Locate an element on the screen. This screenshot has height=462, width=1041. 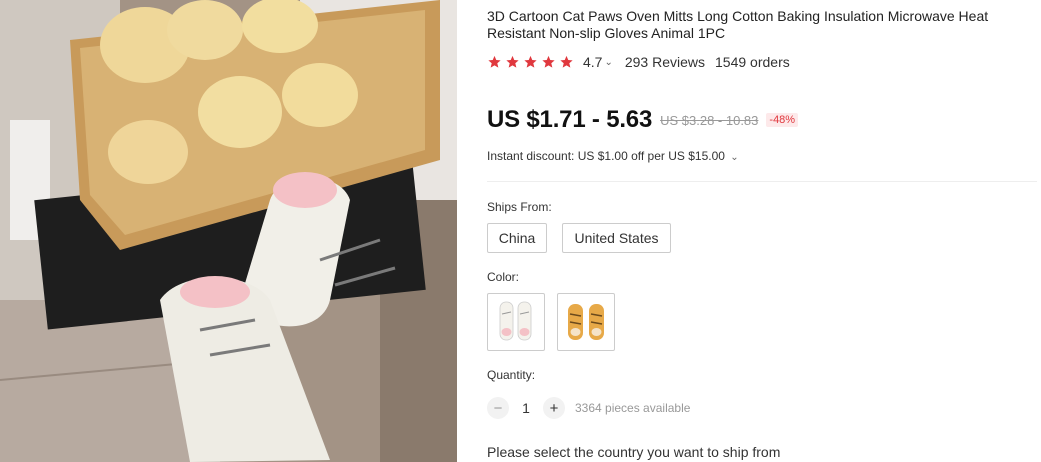
ships-from-label: Ships From: is located at coordinates (519, 207).